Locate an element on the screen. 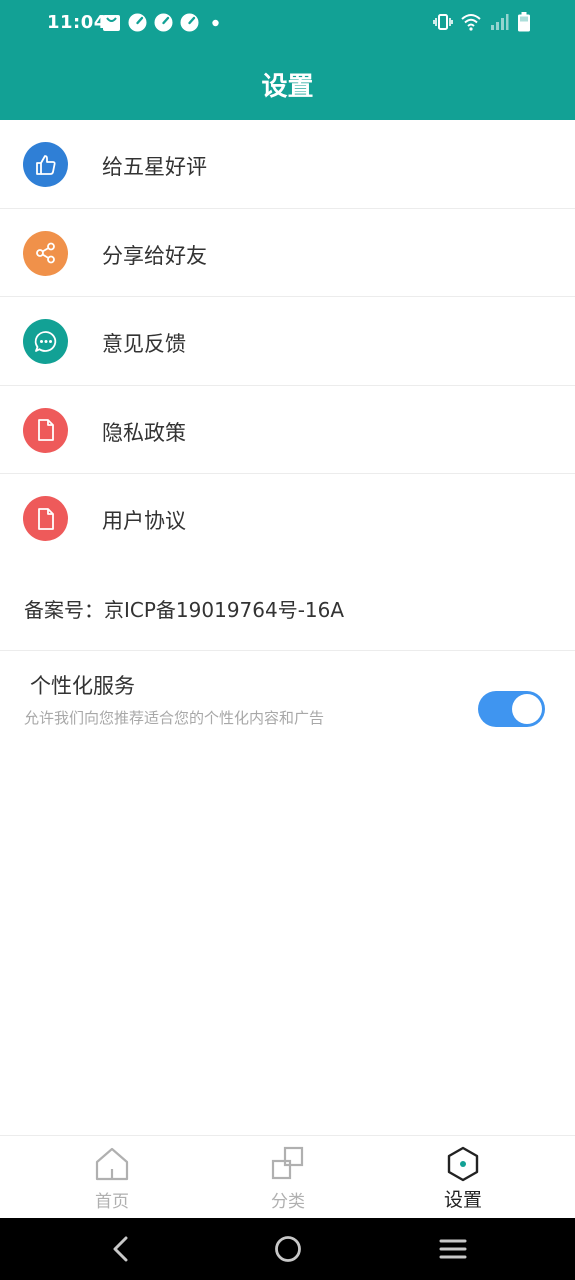  system-icons is located at coordinates (482, 24).